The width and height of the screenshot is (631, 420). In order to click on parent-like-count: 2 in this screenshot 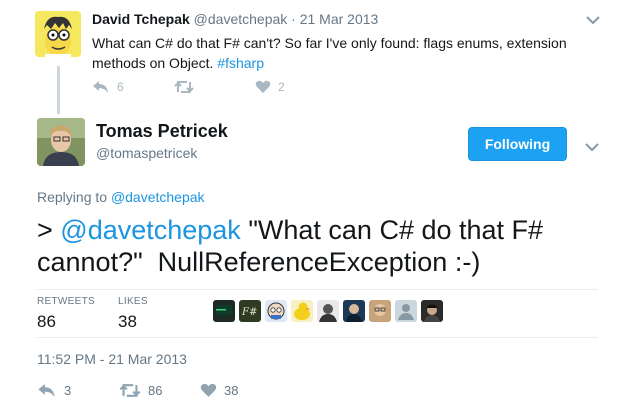, I will do `click(281, 87)`.